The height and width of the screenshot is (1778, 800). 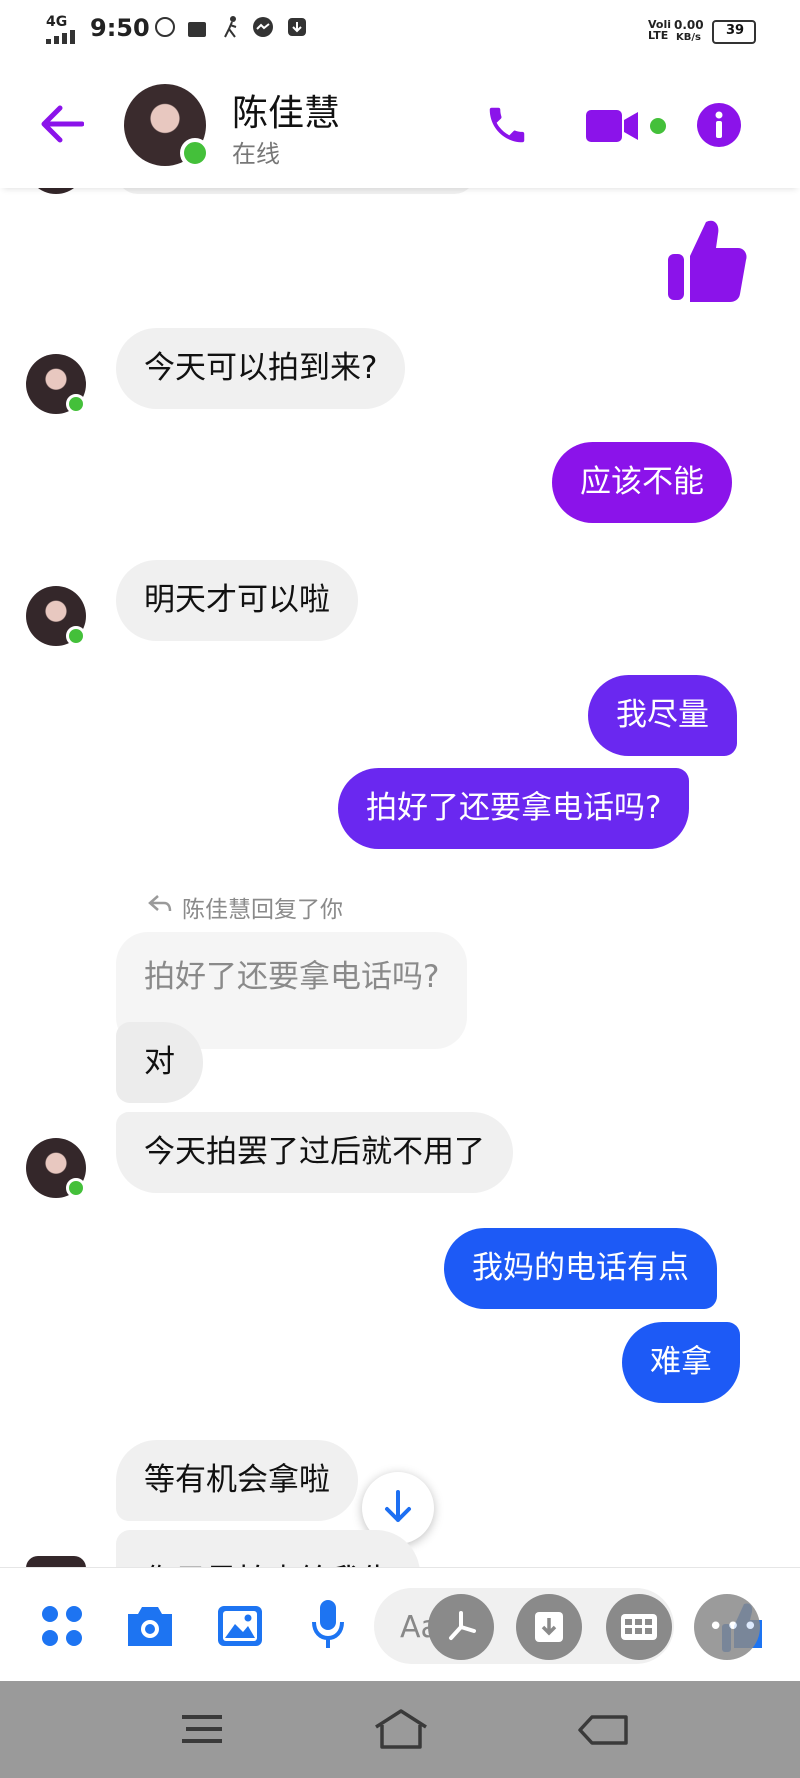 What do you see at coordinates (256, 154) in the screenshot?
I see `presence-status: 在线` at bounding box center [256, 154].